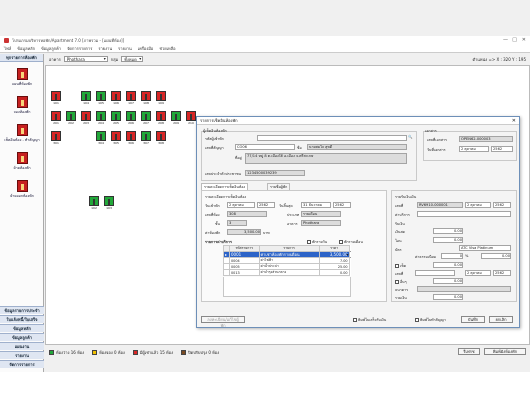 This screenshot has width=530, height=410. I want to click on sidebar-section-master: ข้อมูลหลัก, so click(22, 328).